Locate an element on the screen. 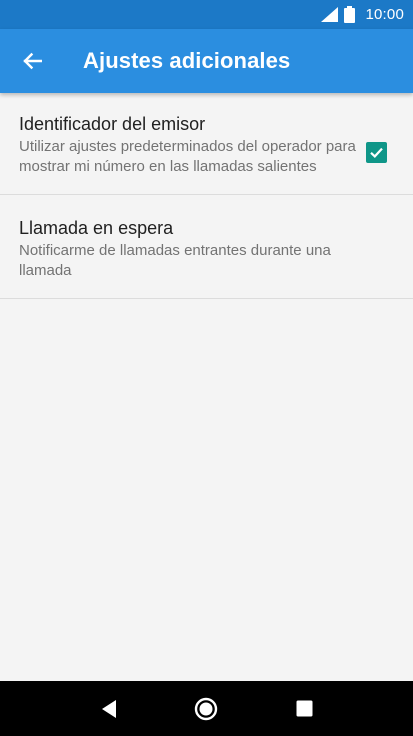 The height and width of the screenshot is (736, 413). call-waiting-checkbox is located at coordinates (376, 152).